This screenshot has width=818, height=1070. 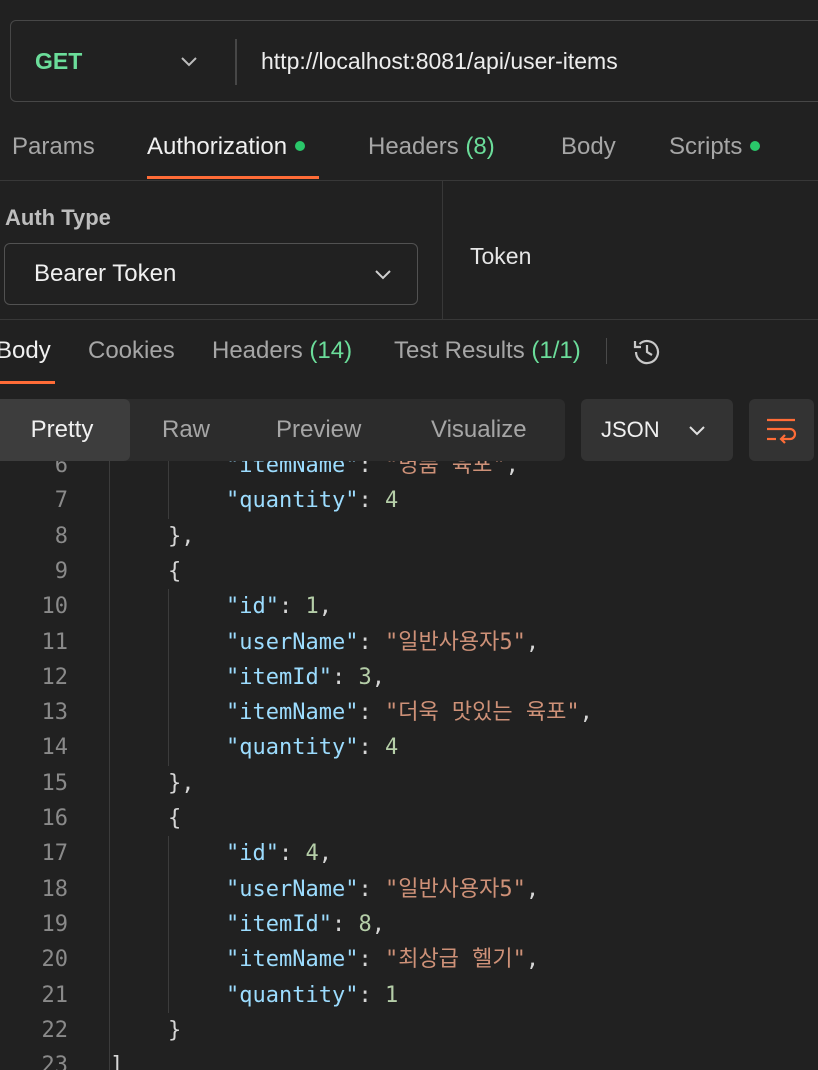 What do you see at coordinates (58, 61) in the screenshot?
I see `http-method-select: GET` at bounding box center [58, 61].